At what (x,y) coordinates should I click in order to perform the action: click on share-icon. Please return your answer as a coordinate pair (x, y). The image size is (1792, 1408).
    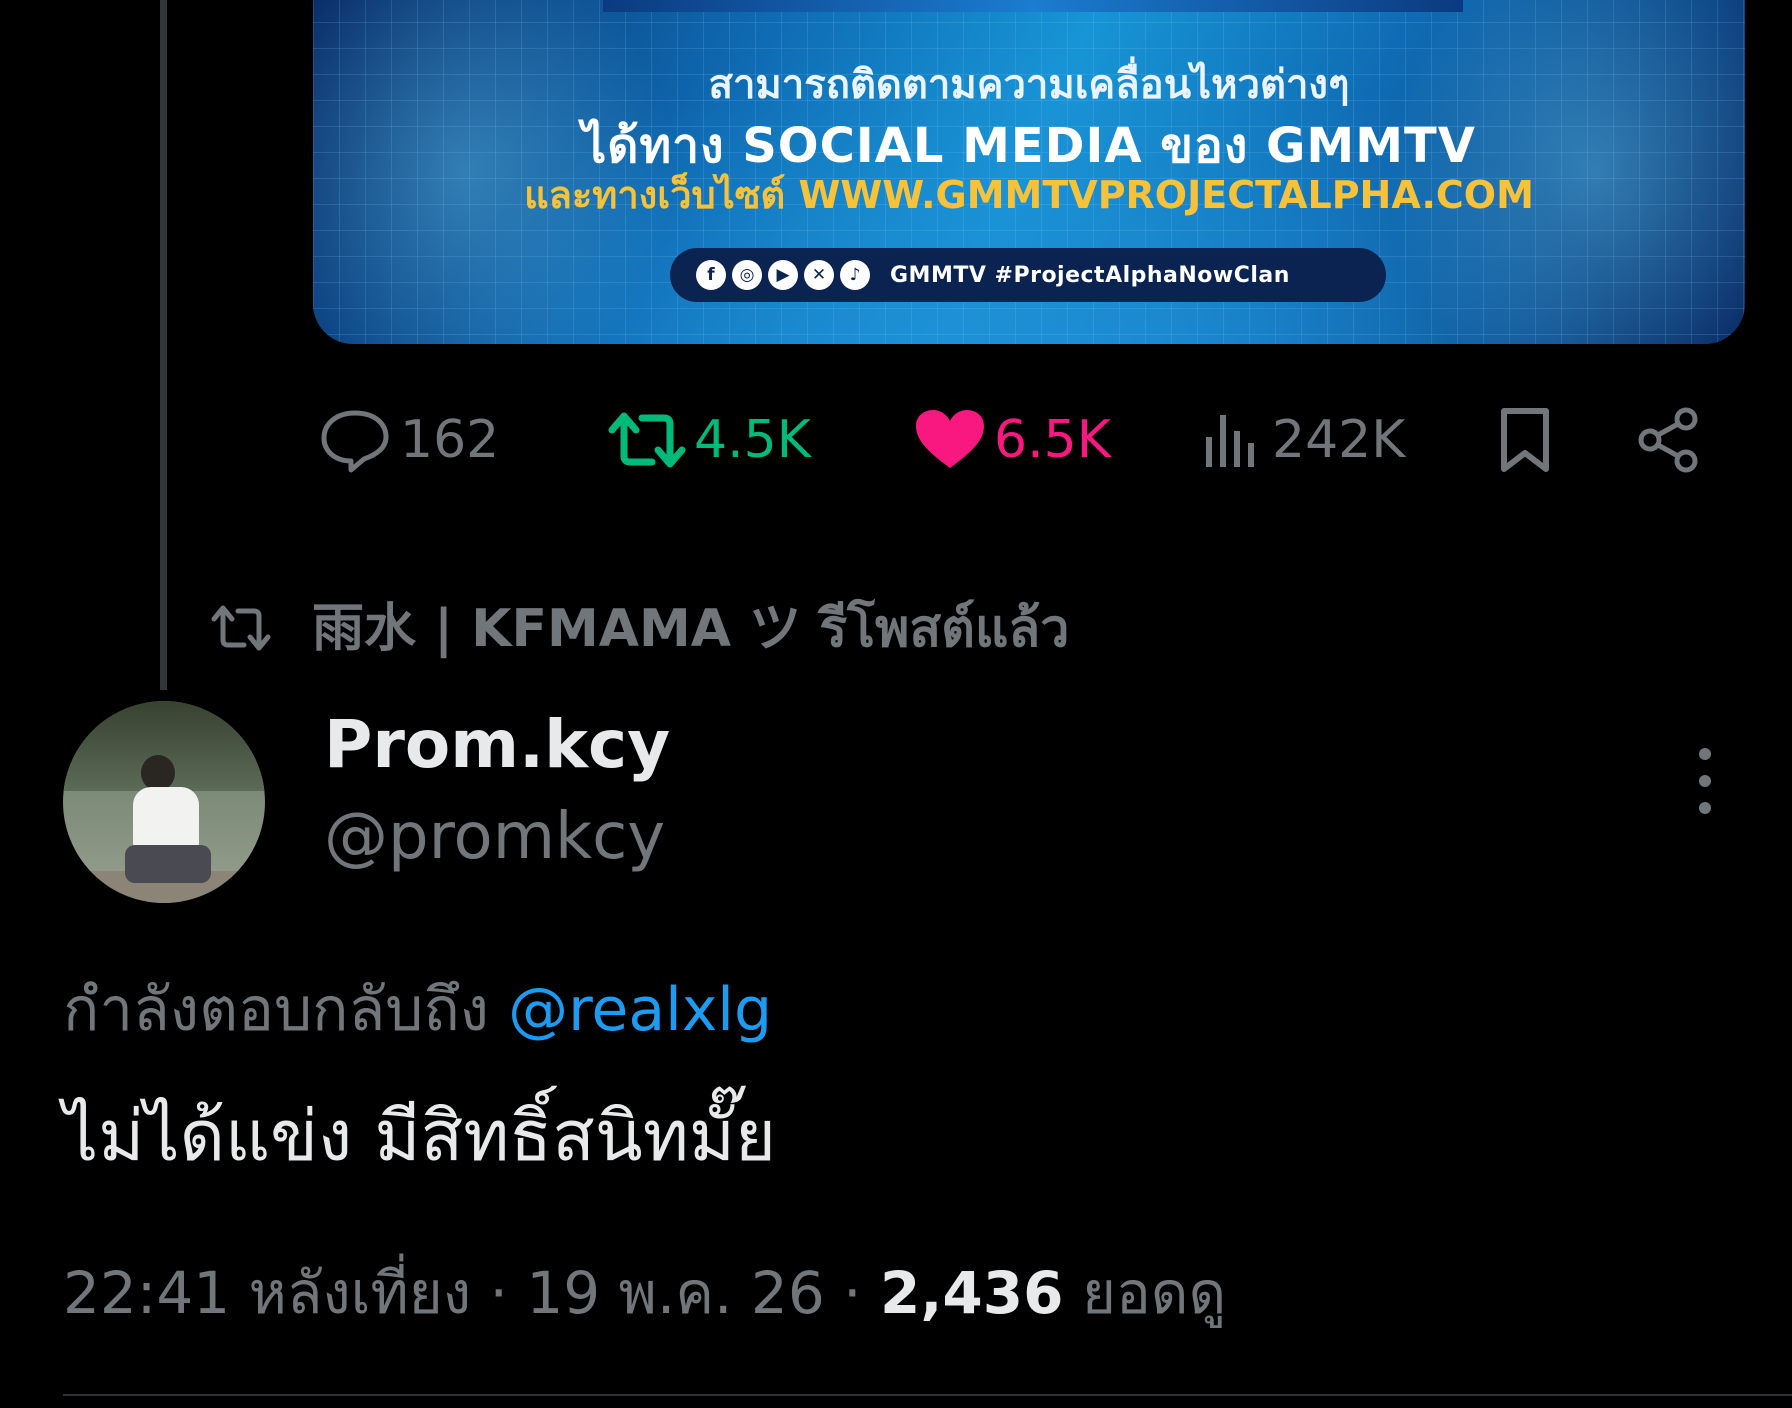
    Looking at the image, I should click on (1668, 440).